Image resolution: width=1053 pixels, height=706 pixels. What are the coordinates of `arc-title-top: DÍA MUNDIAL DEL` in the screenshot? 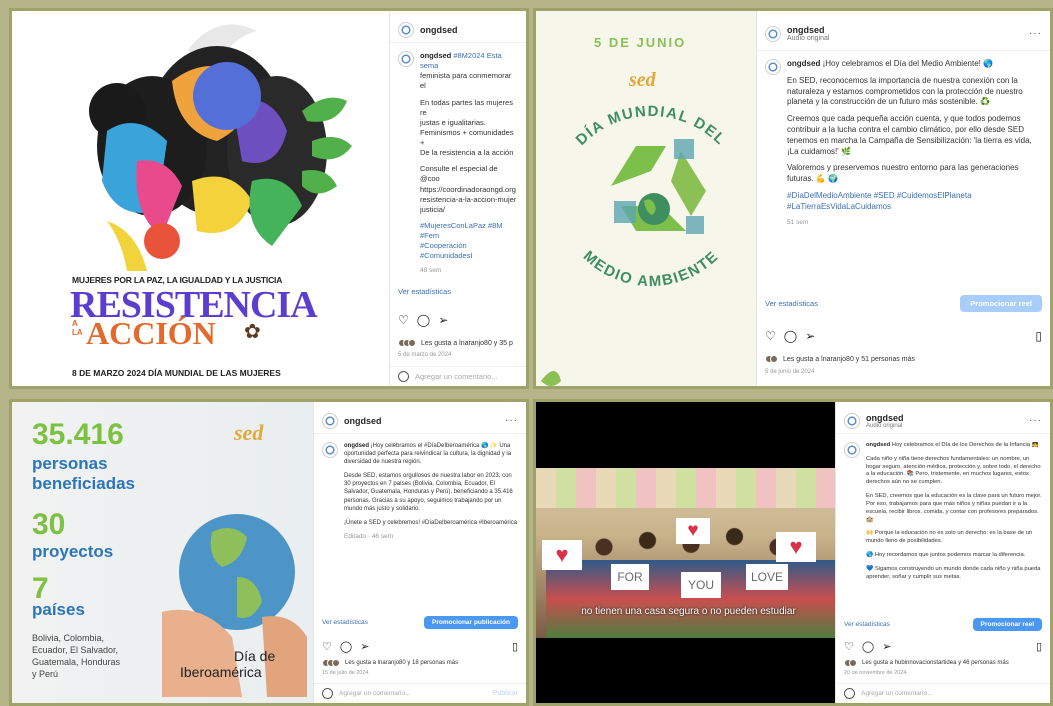 It's located at (650, 126).